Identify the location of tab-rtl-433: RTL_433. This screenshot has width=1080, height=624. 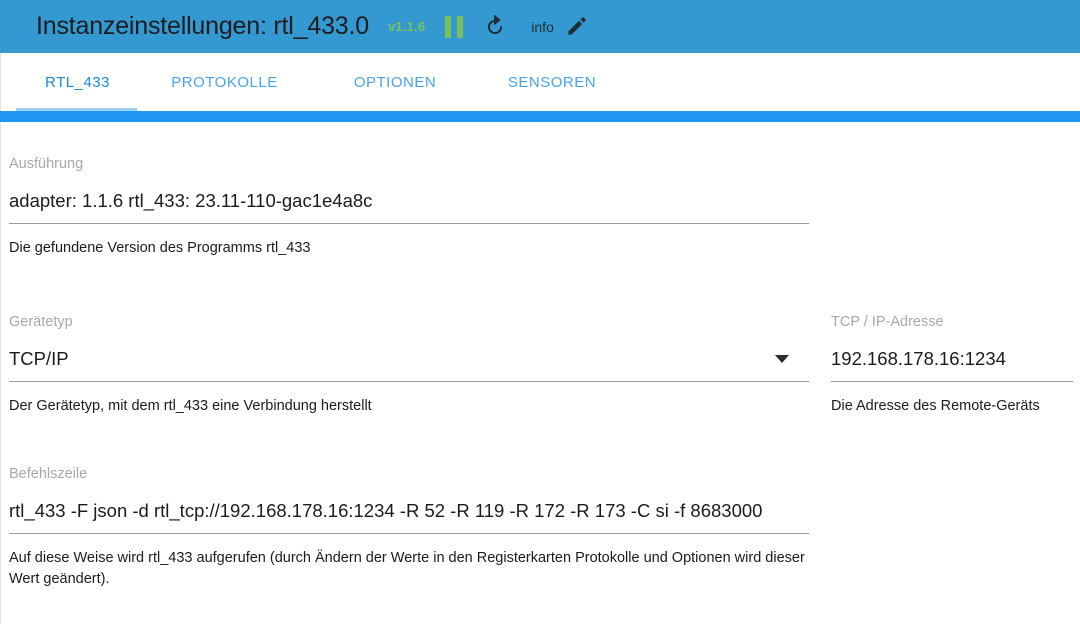
(77, 82).